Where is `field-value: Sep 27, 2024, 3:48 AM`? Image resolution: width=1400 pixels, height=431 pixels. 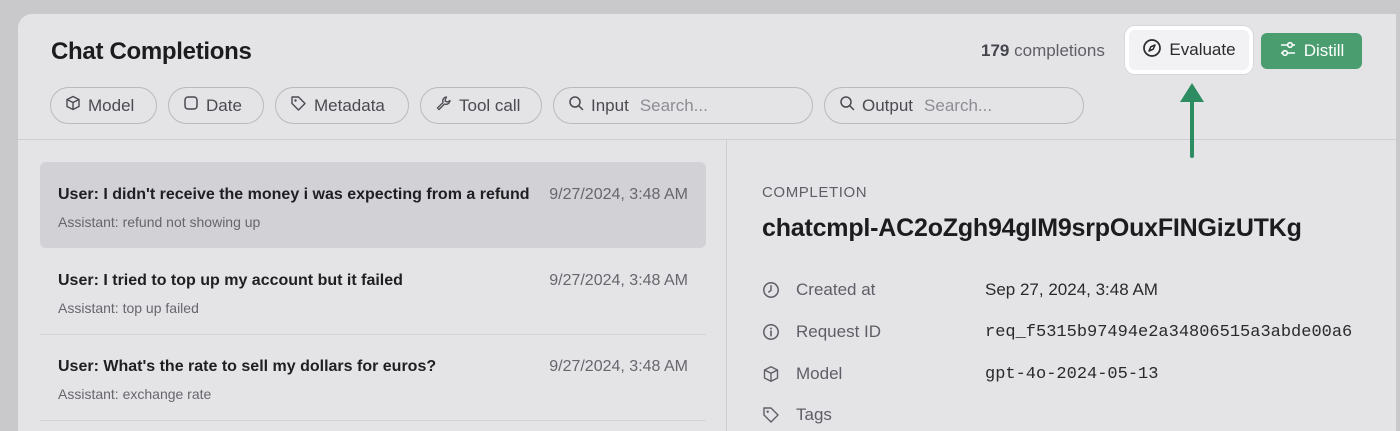
field-value: Sep 27, 2024, 3:48 AM is located at coordinates (1071, 289).